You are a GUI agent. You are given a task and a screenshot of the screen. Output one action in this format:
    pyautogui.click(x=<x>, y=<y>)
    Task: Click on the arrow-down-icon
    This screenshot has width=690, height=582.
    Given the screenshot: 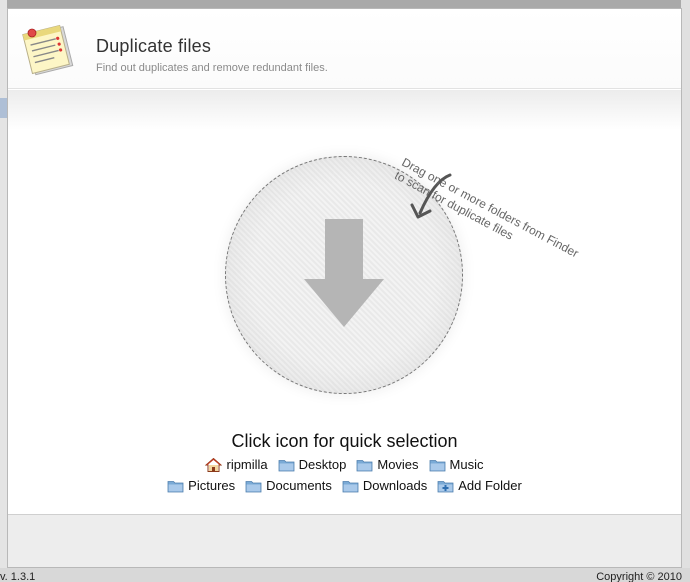 What is the action you would take?
    pyautogui.click(x=344, y=273)
    